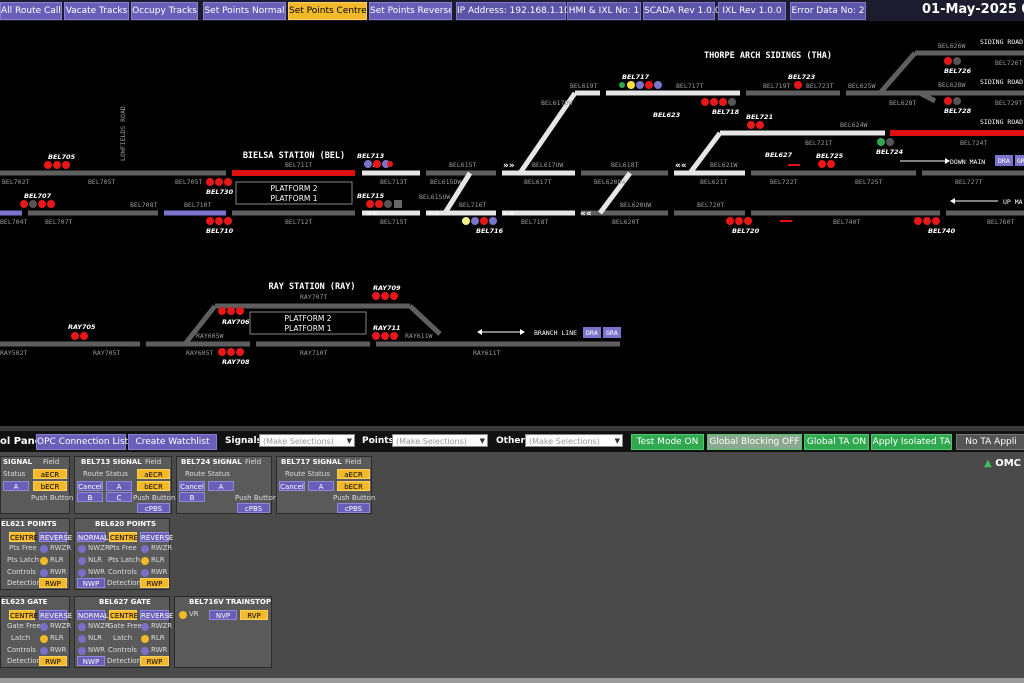 The width and height of the screenshot is (1024, 683). Describe the element at coordinates (826, 164) in the screenshot. I see `signal-bel725` at that location.